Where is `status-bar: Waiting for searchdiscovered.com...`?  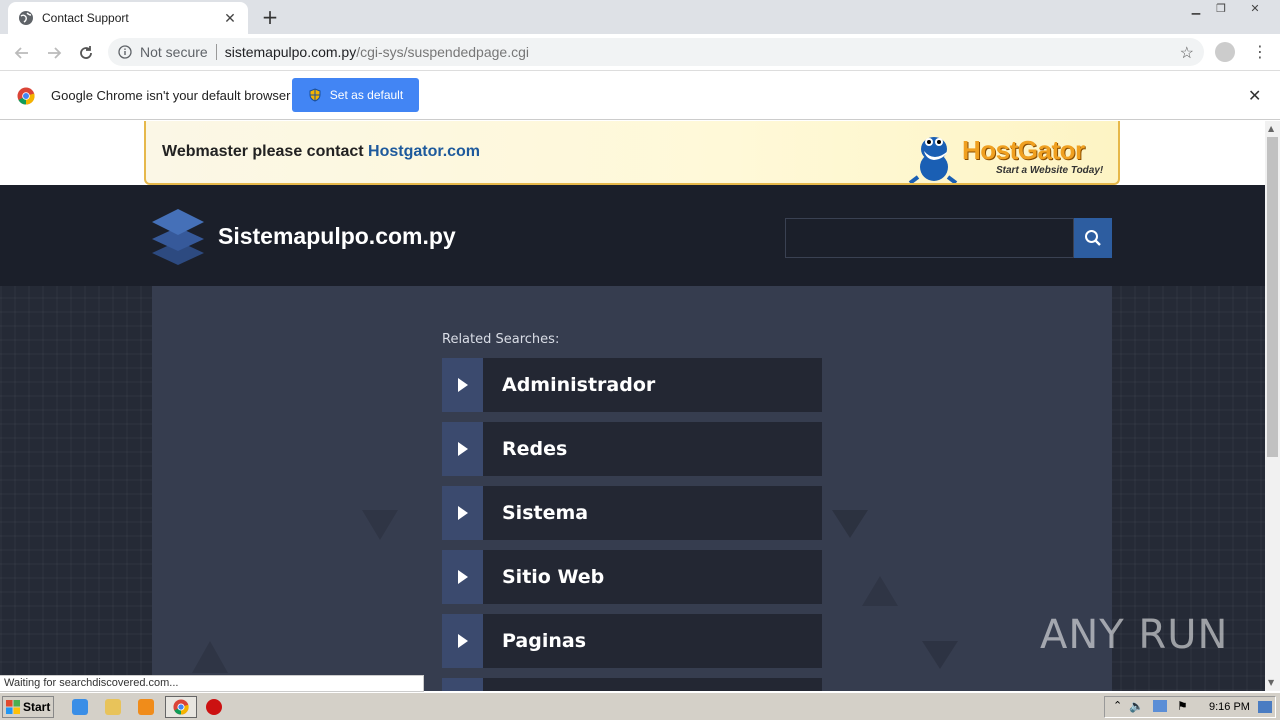
status-bar: Waiting for searchdiscovered.com... is located at coordinates (212, 683).